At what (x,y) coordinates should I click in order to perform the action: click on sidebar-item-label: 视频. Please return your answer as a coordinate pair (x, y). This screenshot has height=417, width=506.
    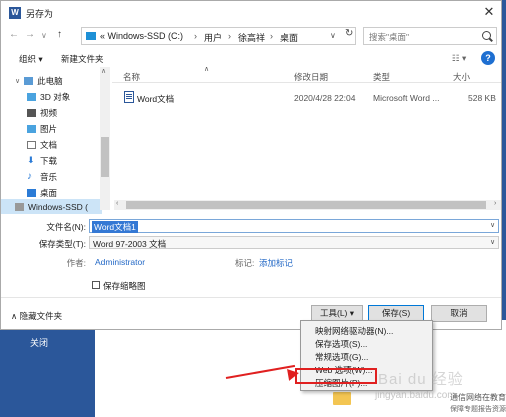
    Looking at the image, I should click on (49, 112).